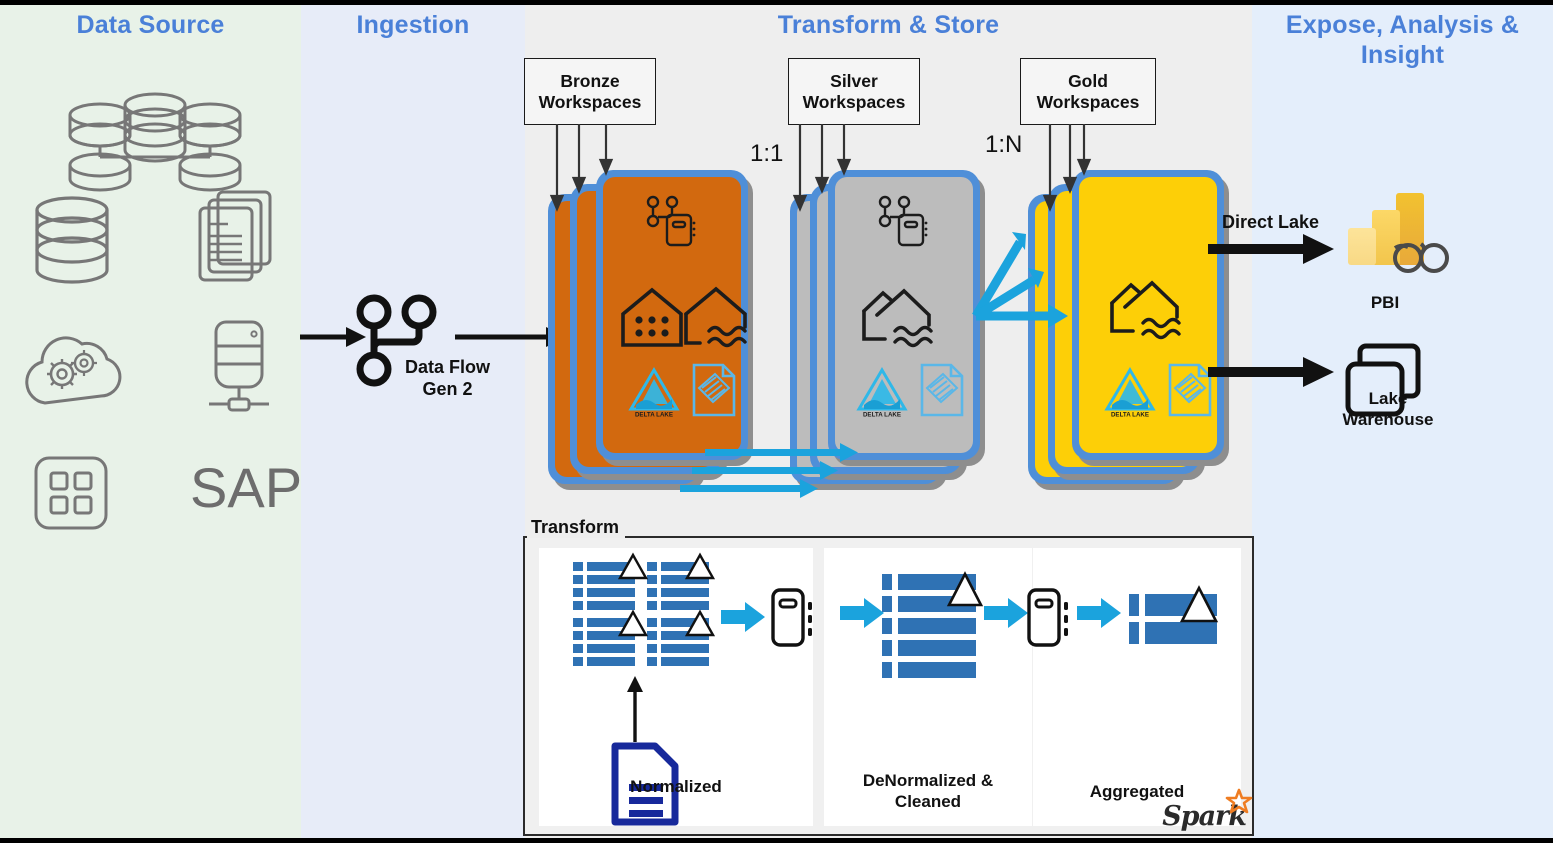  What do you see at coordinates (928, 801) in the screenshot?
I see `transform-panel-label-denormalized-line2: Cleaned` at bounding box center [928, 801].